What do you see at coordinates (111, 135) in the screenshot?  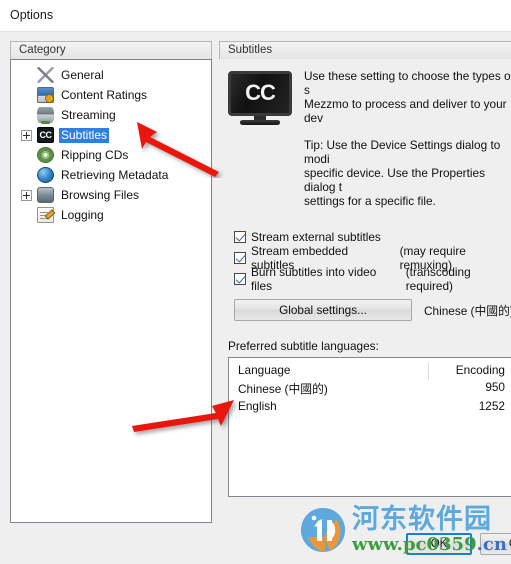 I see `tree-item-subtitles: Subtitles` at bounding box center [111, 135].